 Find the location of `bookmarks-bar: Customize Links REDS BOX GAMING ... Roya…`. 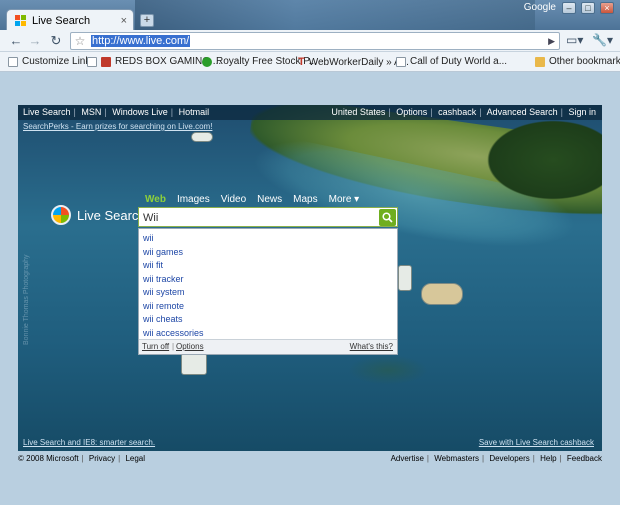

bookmarks-bar: Customize Links REDS BOX GAMING ... Roya… is located at coordinates (310, 62).